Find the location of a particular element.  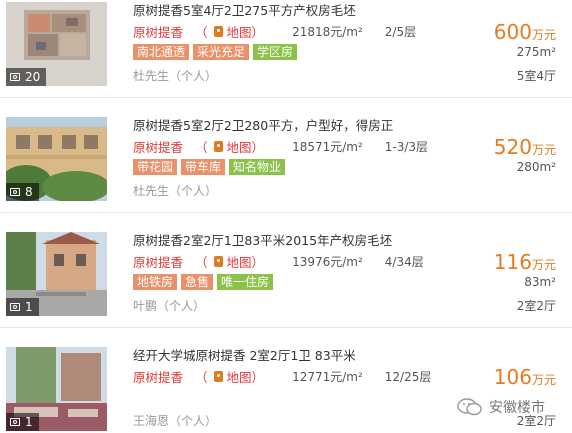

unit-price: 21818元/m² is located at coordinates (327, 32).